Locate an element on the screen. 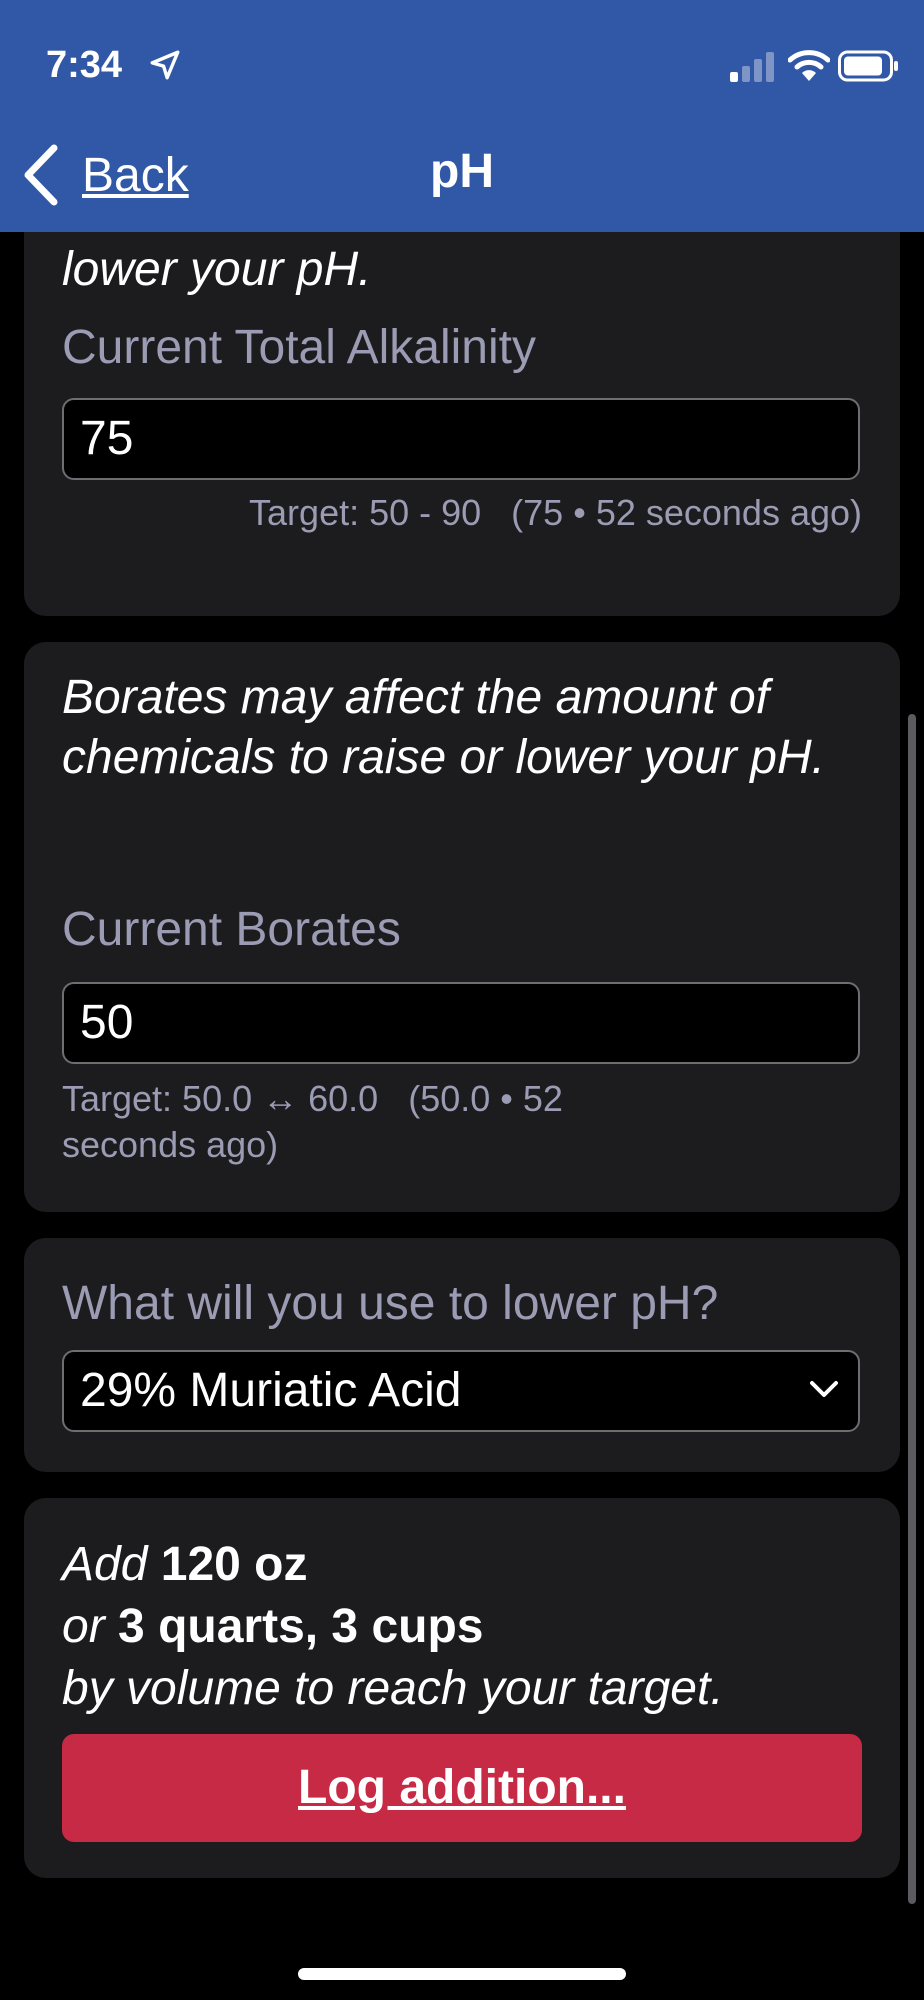 The image size is (924, 2000). alkalinity-intro-cut: amount of chemicals to raise or is located at coordinates (395, 236).